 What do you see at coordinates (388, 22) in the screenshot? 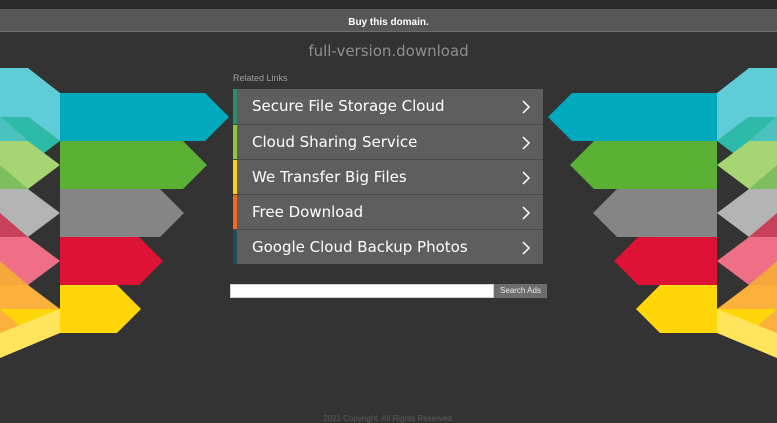
I see `buy-domain-link: Buy this domain.` at bounding box center [388, 22].